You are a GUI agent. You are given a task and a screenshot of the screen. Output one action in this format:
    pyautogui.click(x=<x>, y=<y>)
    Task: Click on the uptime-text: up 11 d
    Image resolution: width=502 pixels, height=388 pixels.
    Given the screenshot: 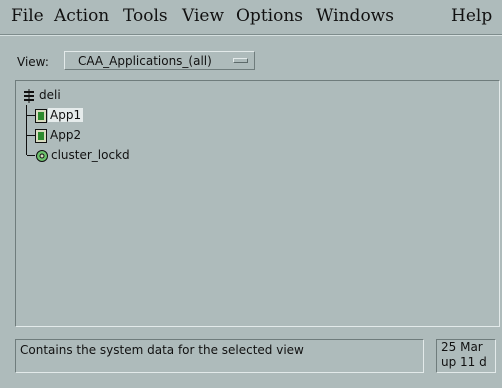 What is the action you would take?
    pyautogui.click(x=464, y=362)
    